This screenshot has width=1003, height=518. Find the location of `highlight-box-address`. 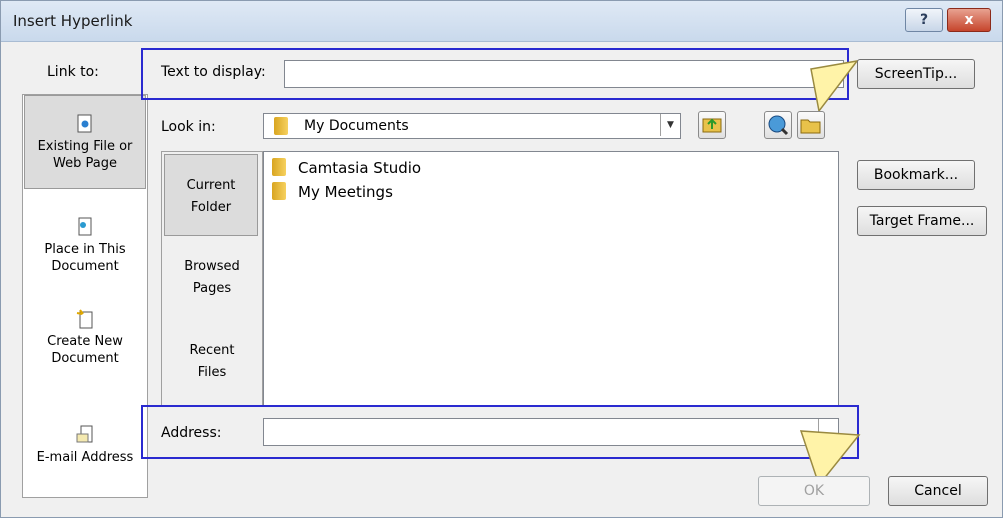

highlight-box-address is located at coordinates (500, 432).